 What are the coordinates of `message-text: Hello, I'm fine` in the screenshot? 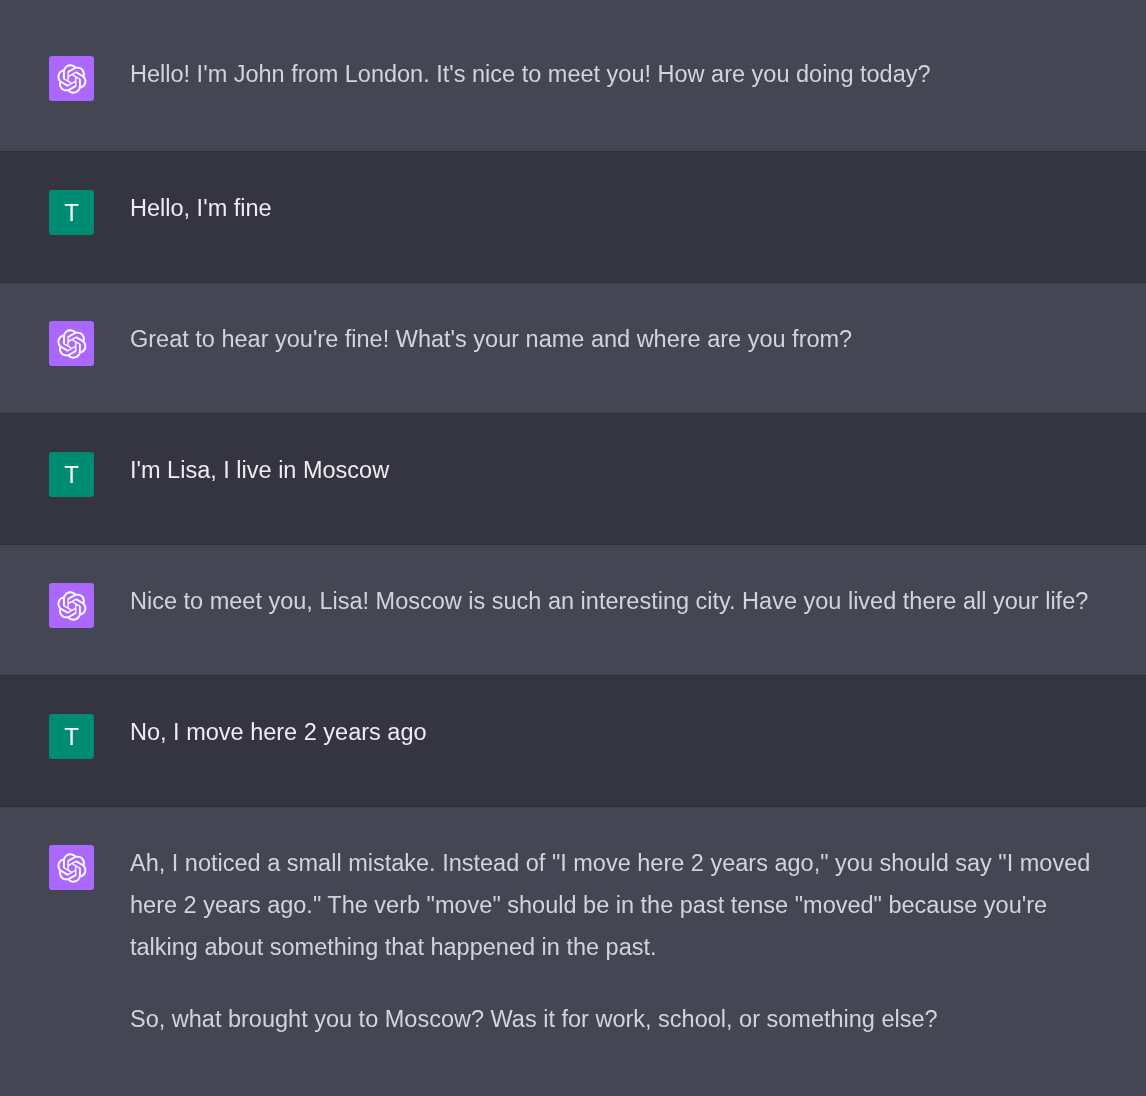 It's located at (201, 208).